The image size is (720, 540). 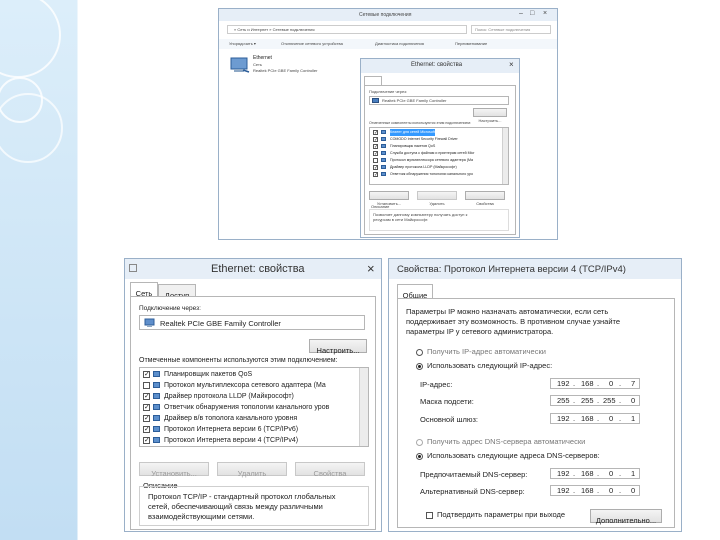 What do you see at coordinates (633, 418) in the screenshot?
I see `gw-octet-4: 1` at bounding box center [633, 418].